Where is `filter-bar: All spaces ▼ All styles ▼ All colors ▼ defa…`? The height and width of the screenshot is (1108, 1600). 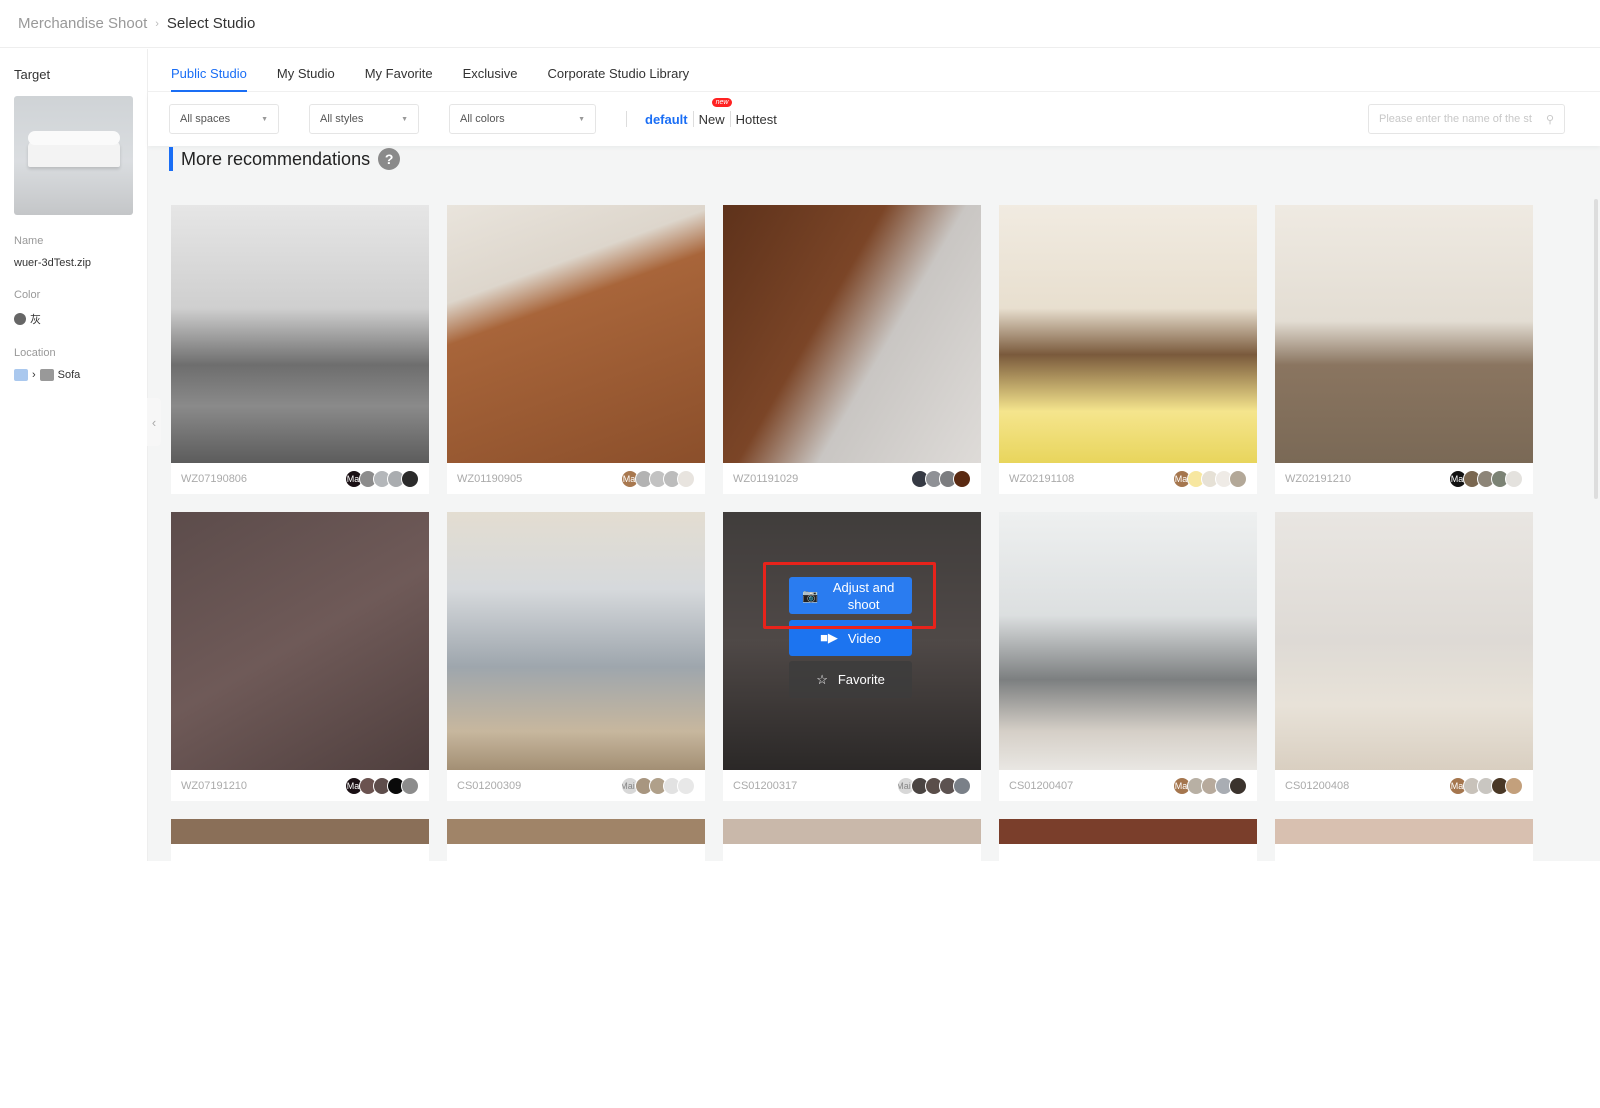
filter-bar: All spaces ▼ All styles ▼ All colors ▼ defa… is located at coordinates (874, 119).